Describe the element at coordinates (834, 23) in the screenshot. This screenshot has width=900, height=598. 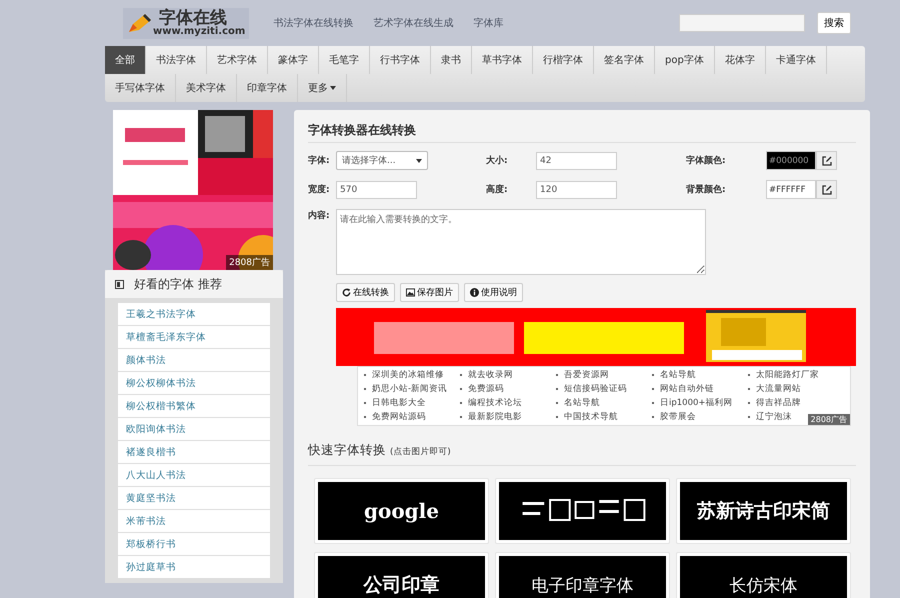
I see `search-button: 搜索` at that location.